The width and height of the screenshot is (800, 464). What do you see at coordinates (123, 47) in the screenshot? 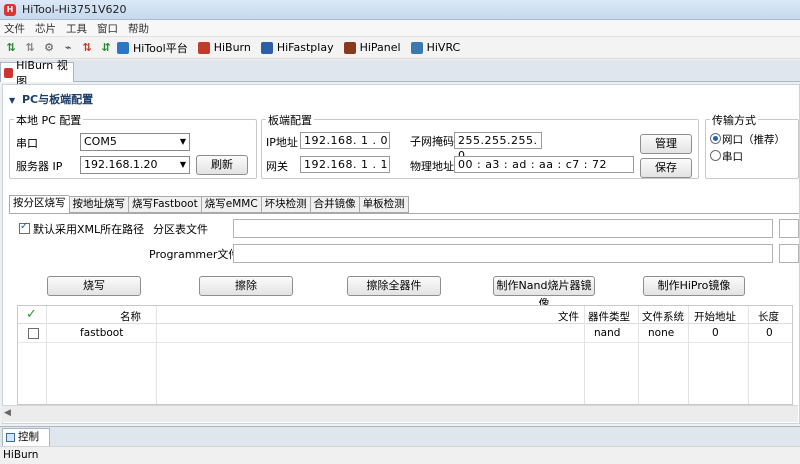
I see `house-icon` at bounding box center [123, 47].